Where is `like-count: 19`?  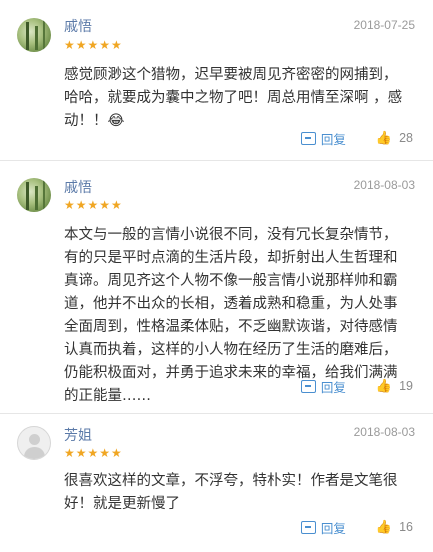
like-count: 19 is located at coordinates (406, 386).